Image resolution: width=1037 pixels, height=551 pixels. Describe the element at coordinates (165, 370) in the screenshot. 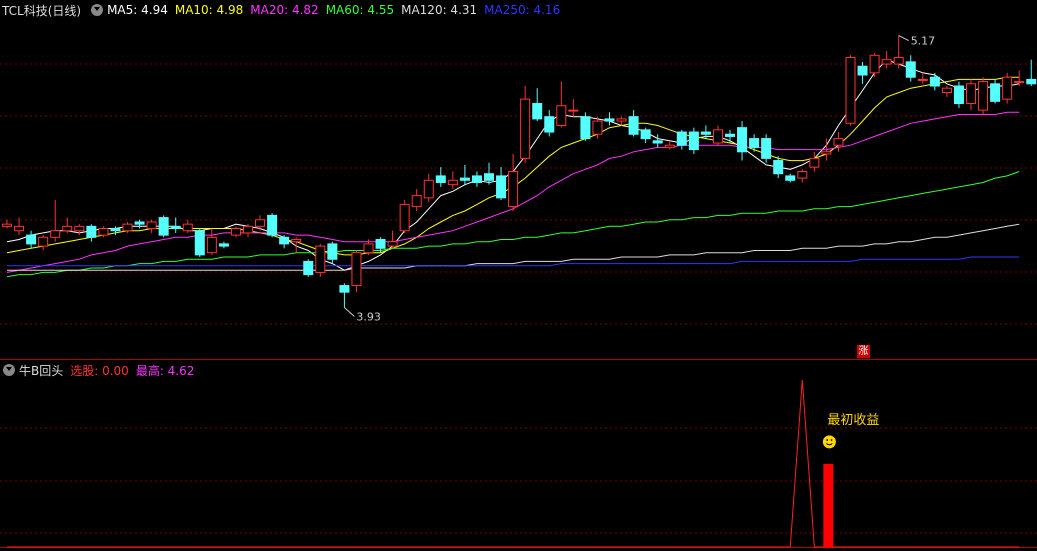

I see `high-value: 最高: 4.62` at that location.